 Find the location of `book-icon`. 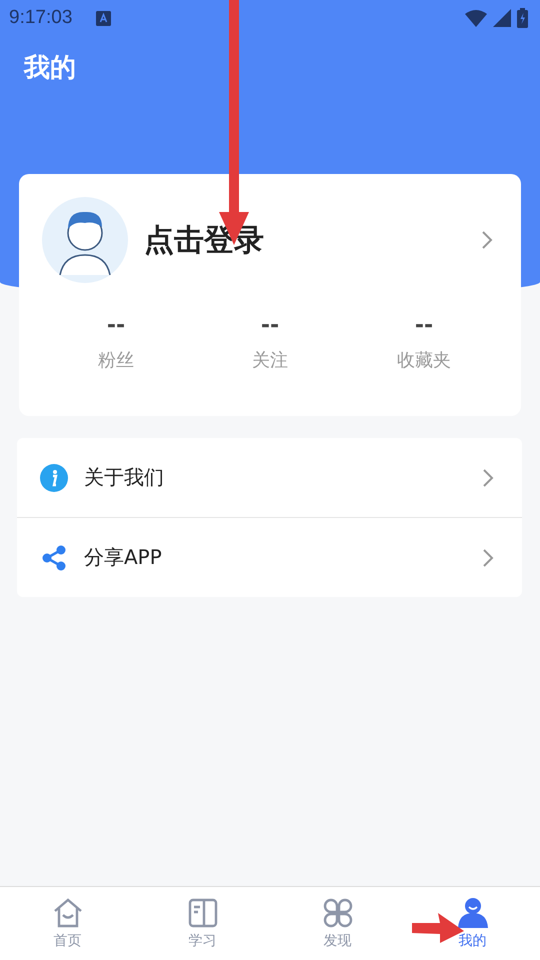

book-icon is located at coordinates (203, 913).